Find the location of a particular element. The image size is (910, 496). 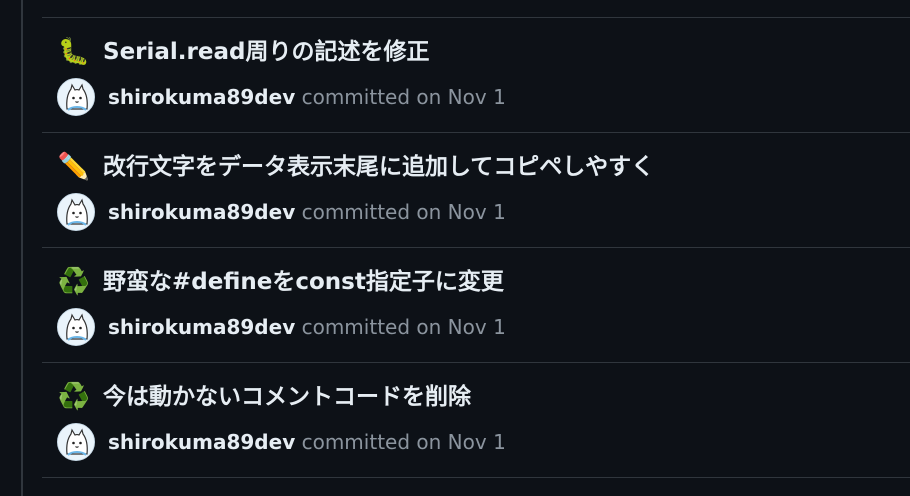

commit-message-link: 改行文字をデータ表示末尾に追加してコピペしやすく is located at coordinates (378, 167).